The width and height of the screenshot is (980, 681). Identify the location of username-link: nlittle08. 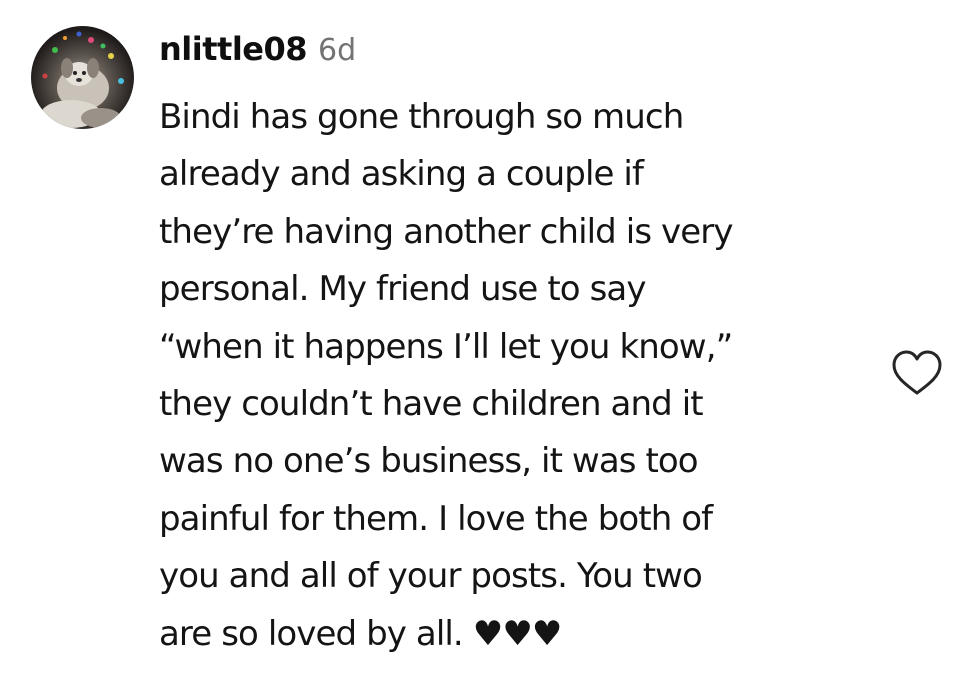
(233, 49).